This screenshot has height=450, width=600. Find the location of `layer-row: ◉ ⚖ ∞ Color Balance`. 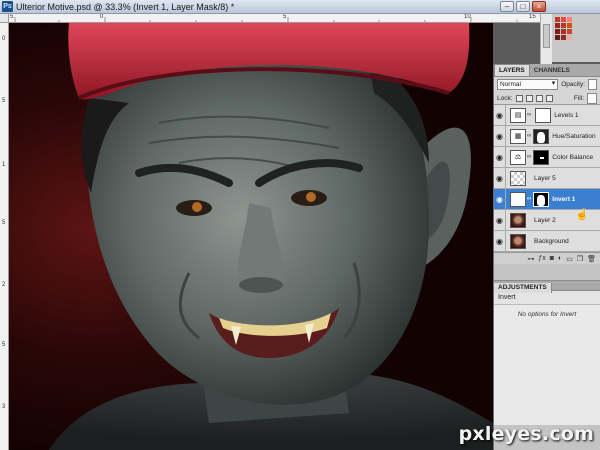

layer-row: ◉ ⚖ ∞ Color Balance is located at coordinates (547, 157).